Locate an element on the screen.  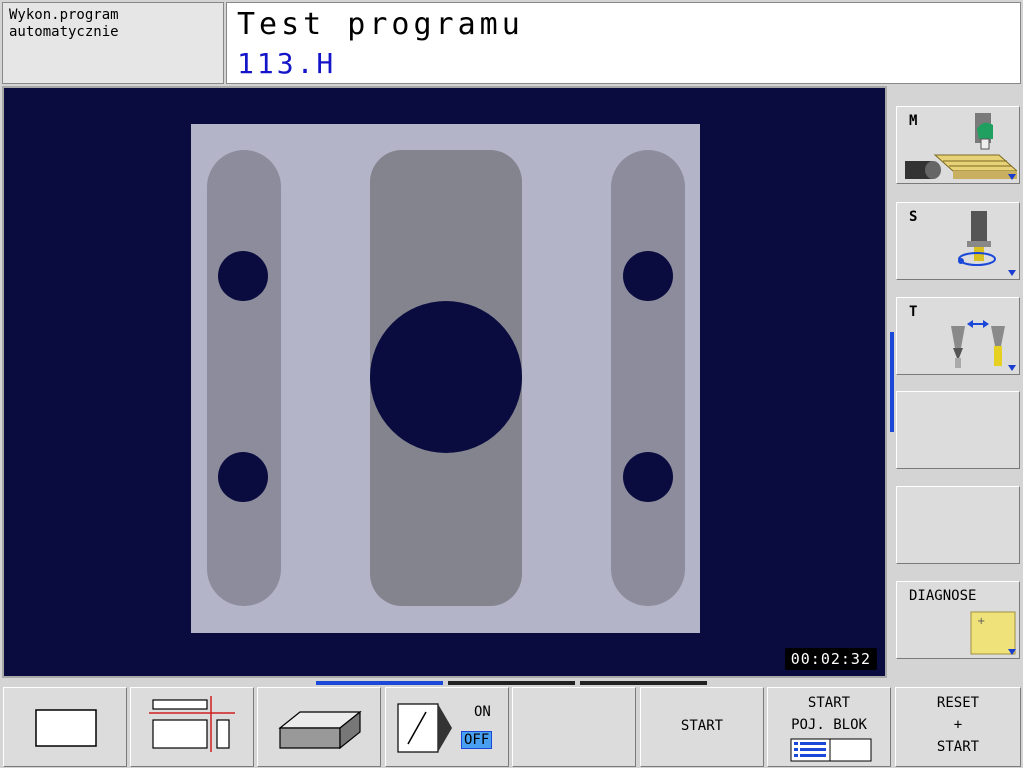
three-planes-icon is located at coordinates (192, 724).